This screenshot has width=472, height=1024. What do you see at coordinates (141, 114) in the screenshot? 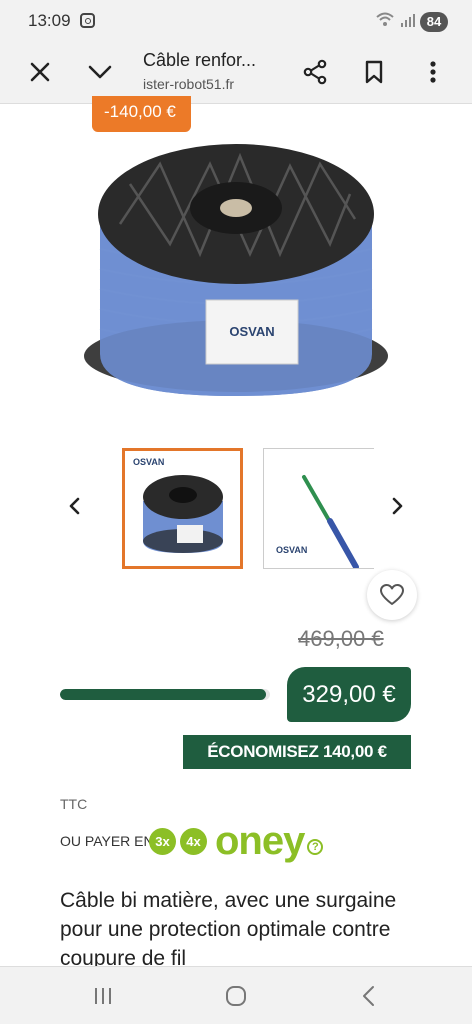
I see `discount-badge: -140,00 €` at bounding box center [141, 114].